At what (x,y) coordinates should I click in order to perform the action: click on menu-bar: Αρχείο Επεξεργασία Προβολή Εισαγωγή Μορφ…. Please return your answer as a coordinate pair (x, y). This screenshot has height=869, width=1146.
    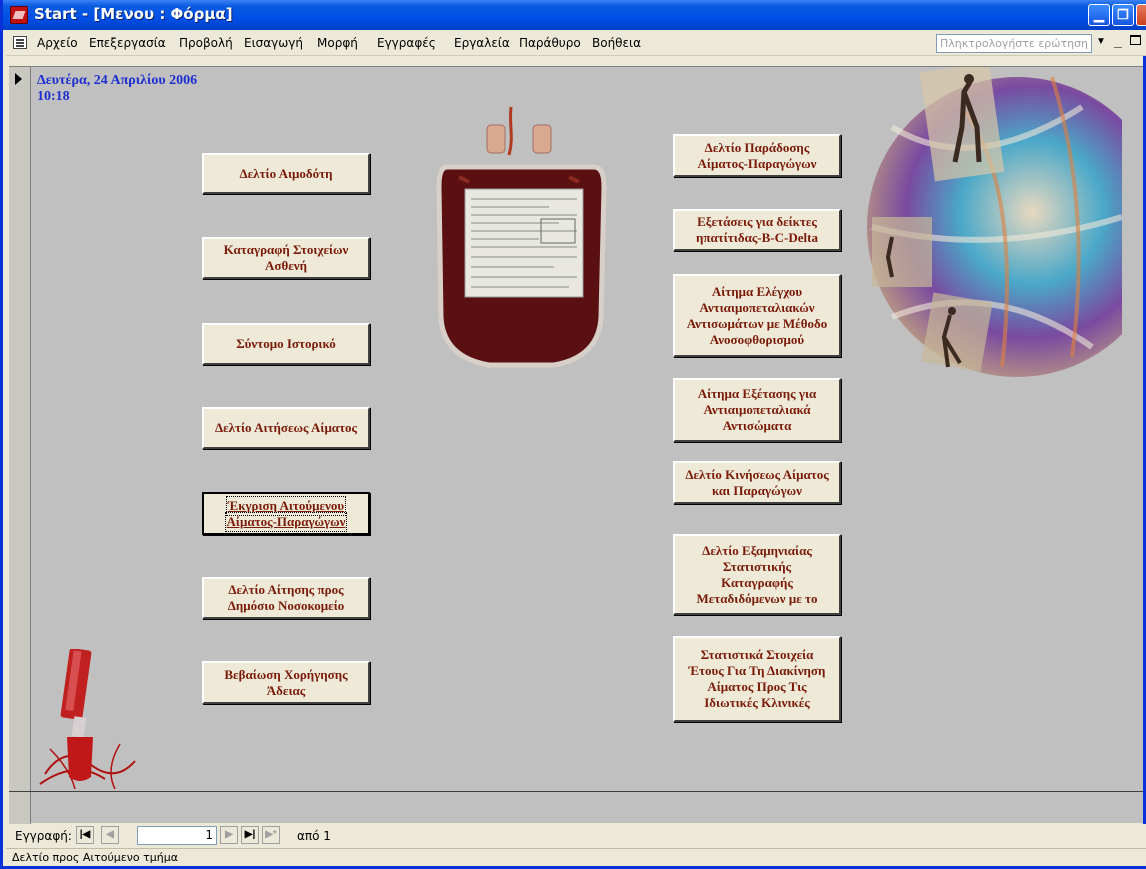
    Looking at the image, I should click on (576, 43).